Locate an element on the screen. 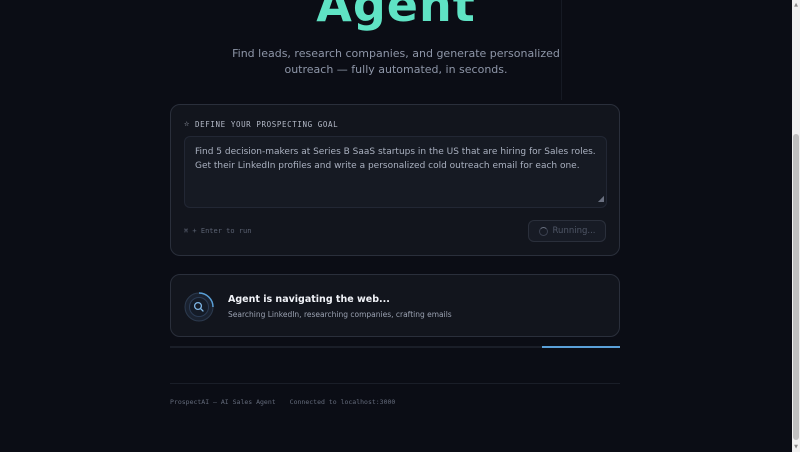 The height and width of the screenshot is (452, 800). progress-bar is located at coordinates (395, 347).